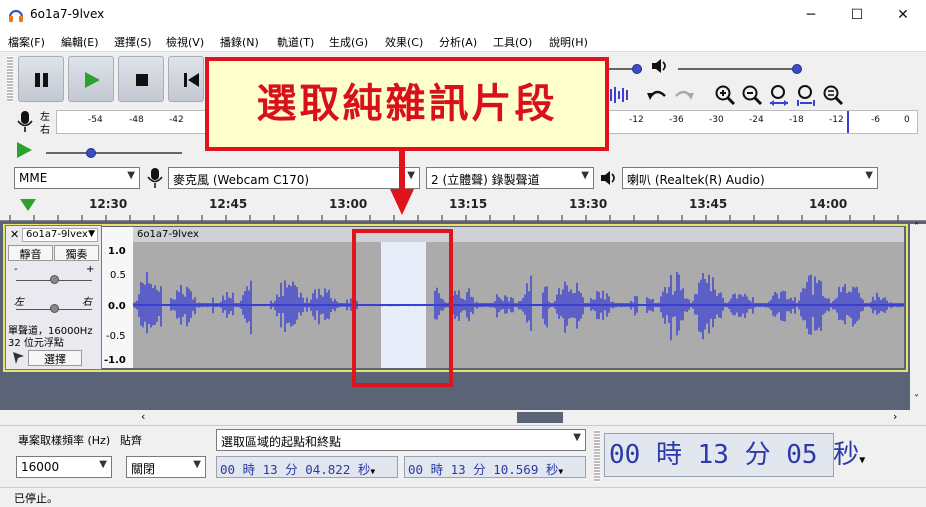 Image resolution: width=926 pixels, height=507 pixels. I want to click on menu-file: 檔案(F), so click(26, 42).